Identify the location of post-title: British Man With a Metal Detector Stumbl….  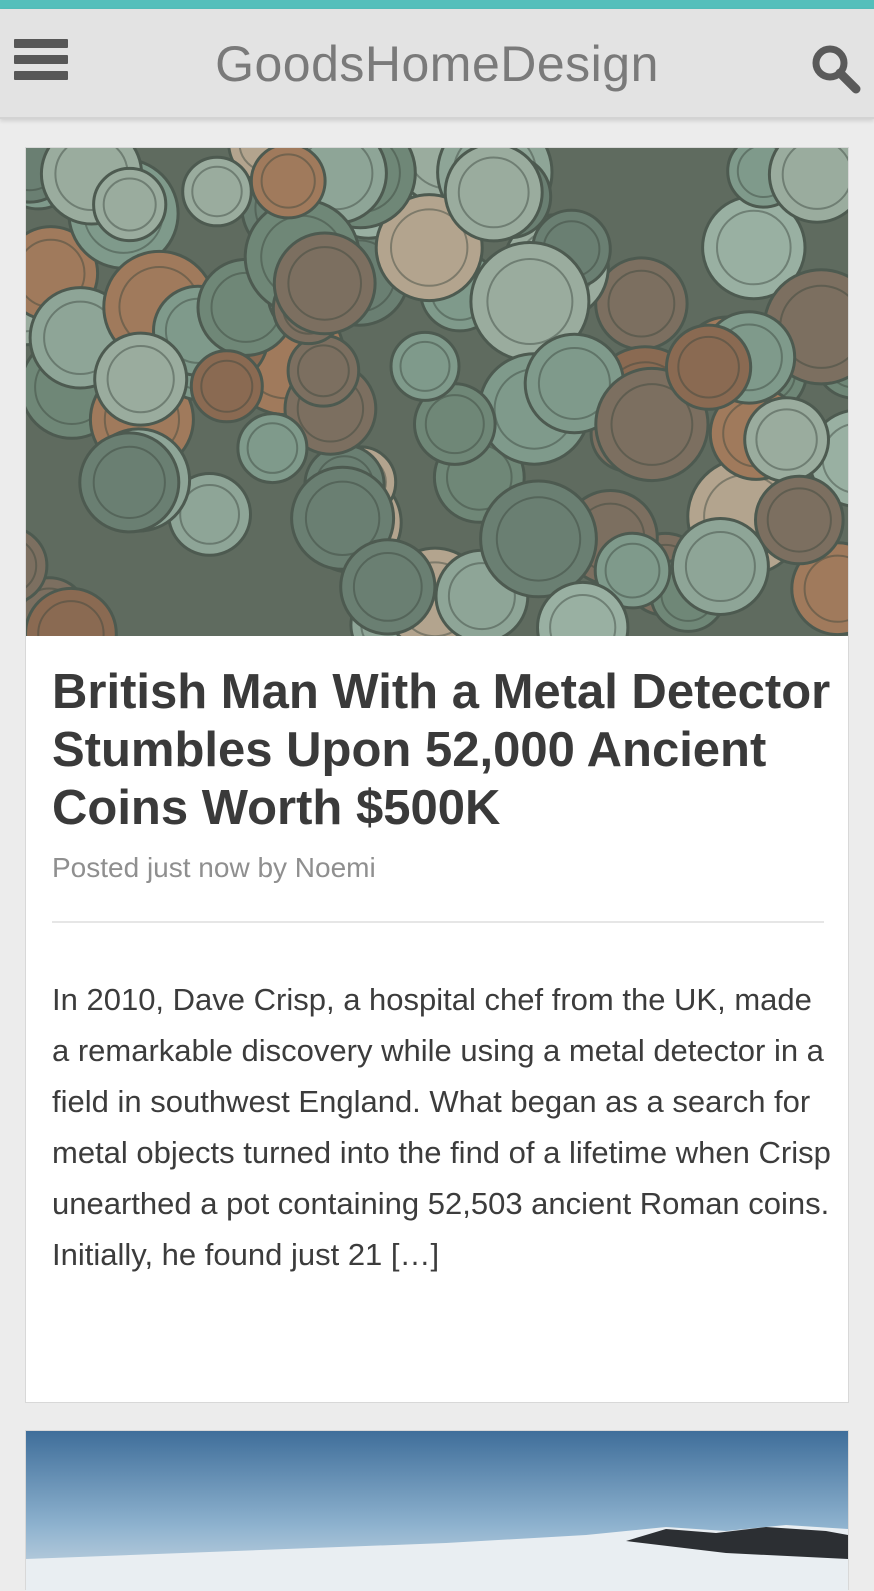
(442, 750).